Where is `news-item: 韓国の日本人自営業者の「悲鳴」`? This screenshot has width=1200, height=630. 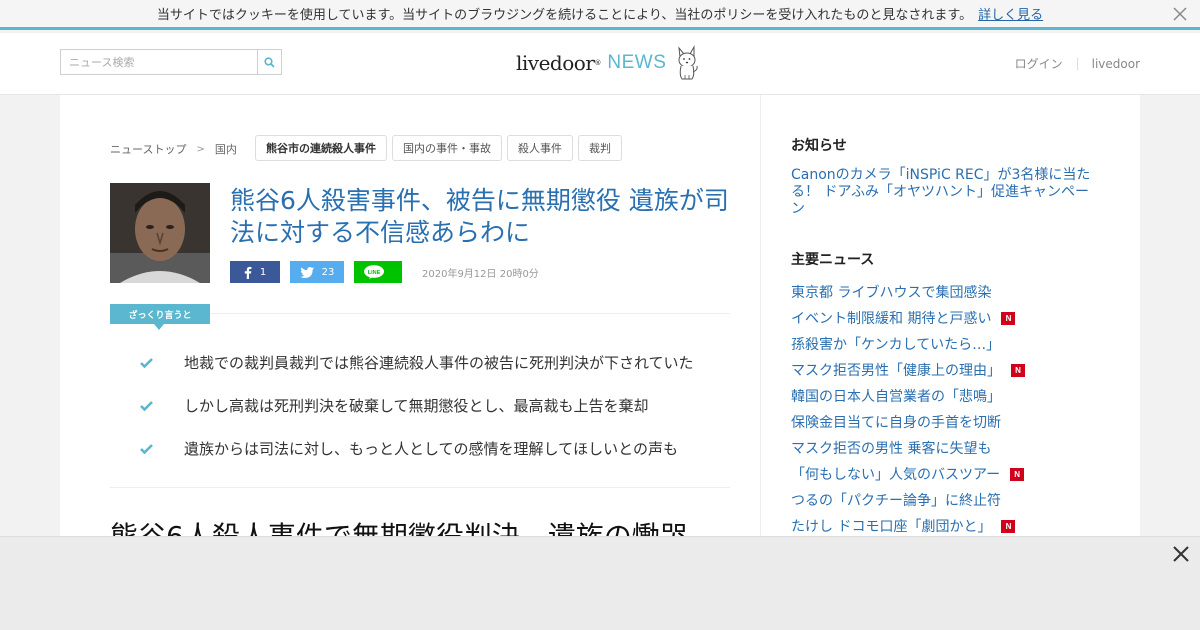 news-item: 韓国の日本人自営業者の「悲鳴」 is located at coordinates (908, 396).